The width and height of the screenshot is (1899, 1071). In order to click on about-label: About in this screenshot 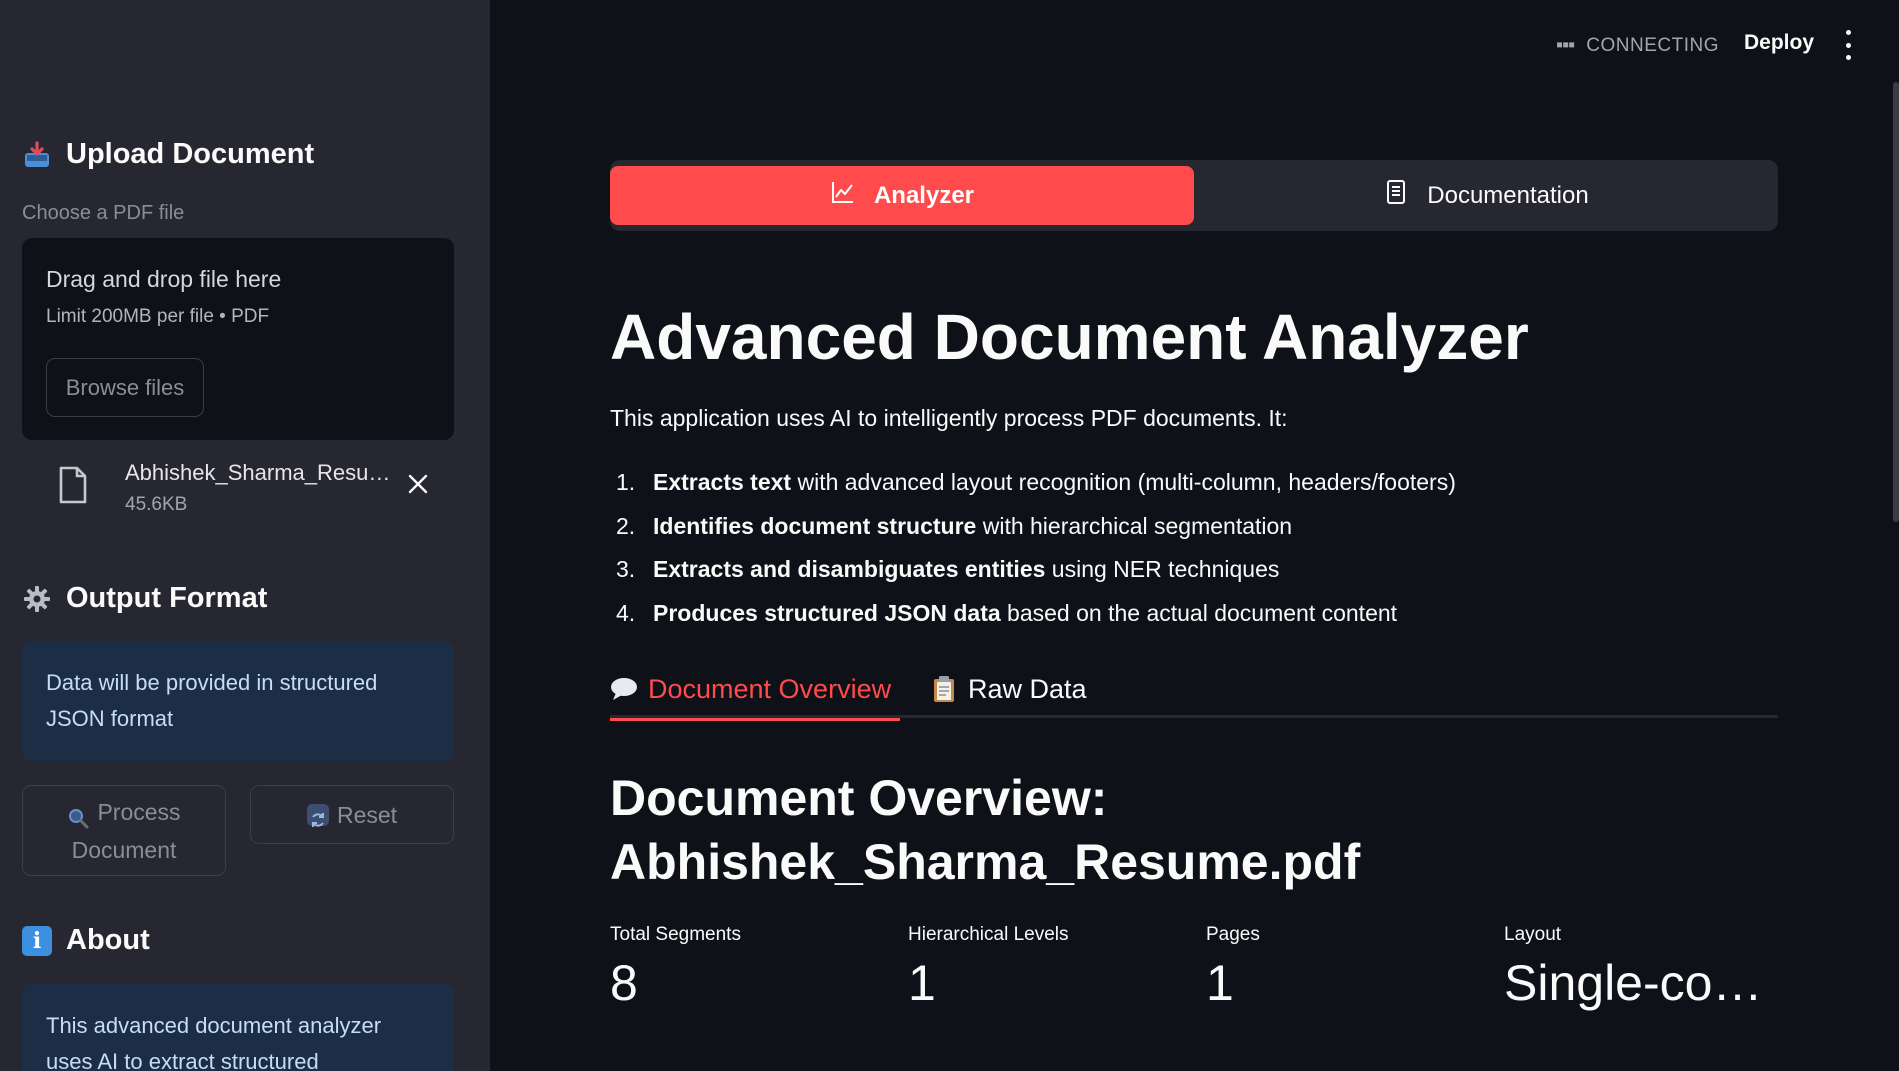, I will do `click(108, 940)`.